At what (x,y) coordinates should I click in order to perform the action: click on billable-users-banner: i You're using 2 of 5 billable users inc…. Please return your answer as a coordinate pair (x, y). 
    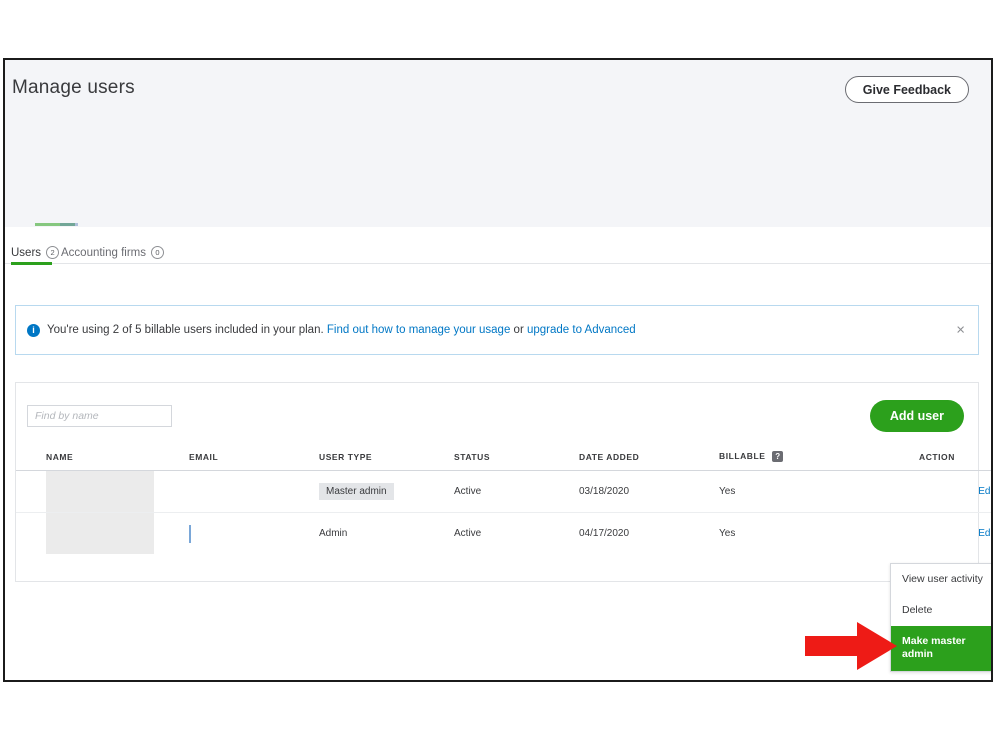
    Looking at the image, I should click on (497, 330).